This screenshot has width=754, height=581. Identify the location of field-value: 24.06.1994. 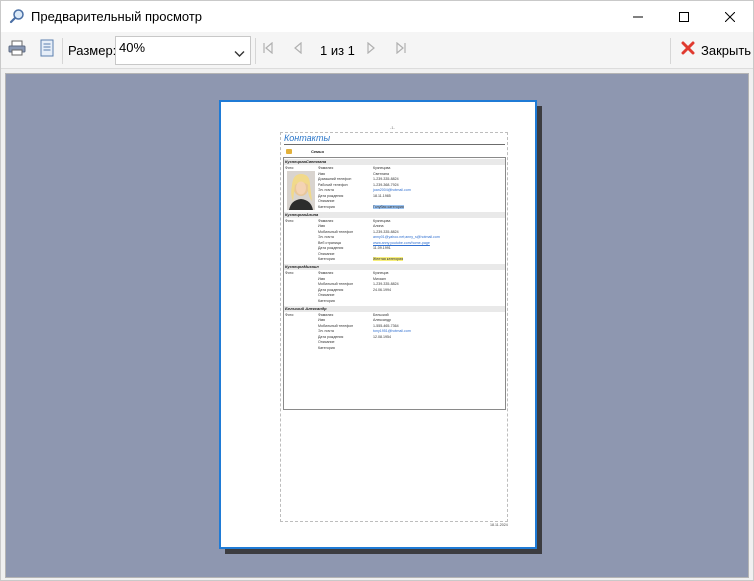
(382, 289).